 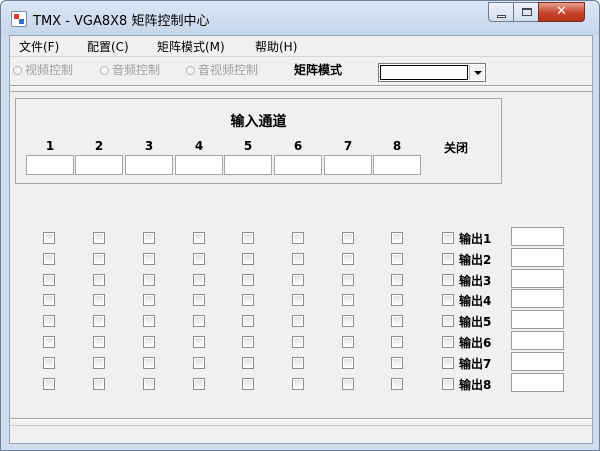 What do you see at coordinates (397, 363) in the screenshot?
I see `route-checkbox-out7-in8` at bounding box center [397, 363].